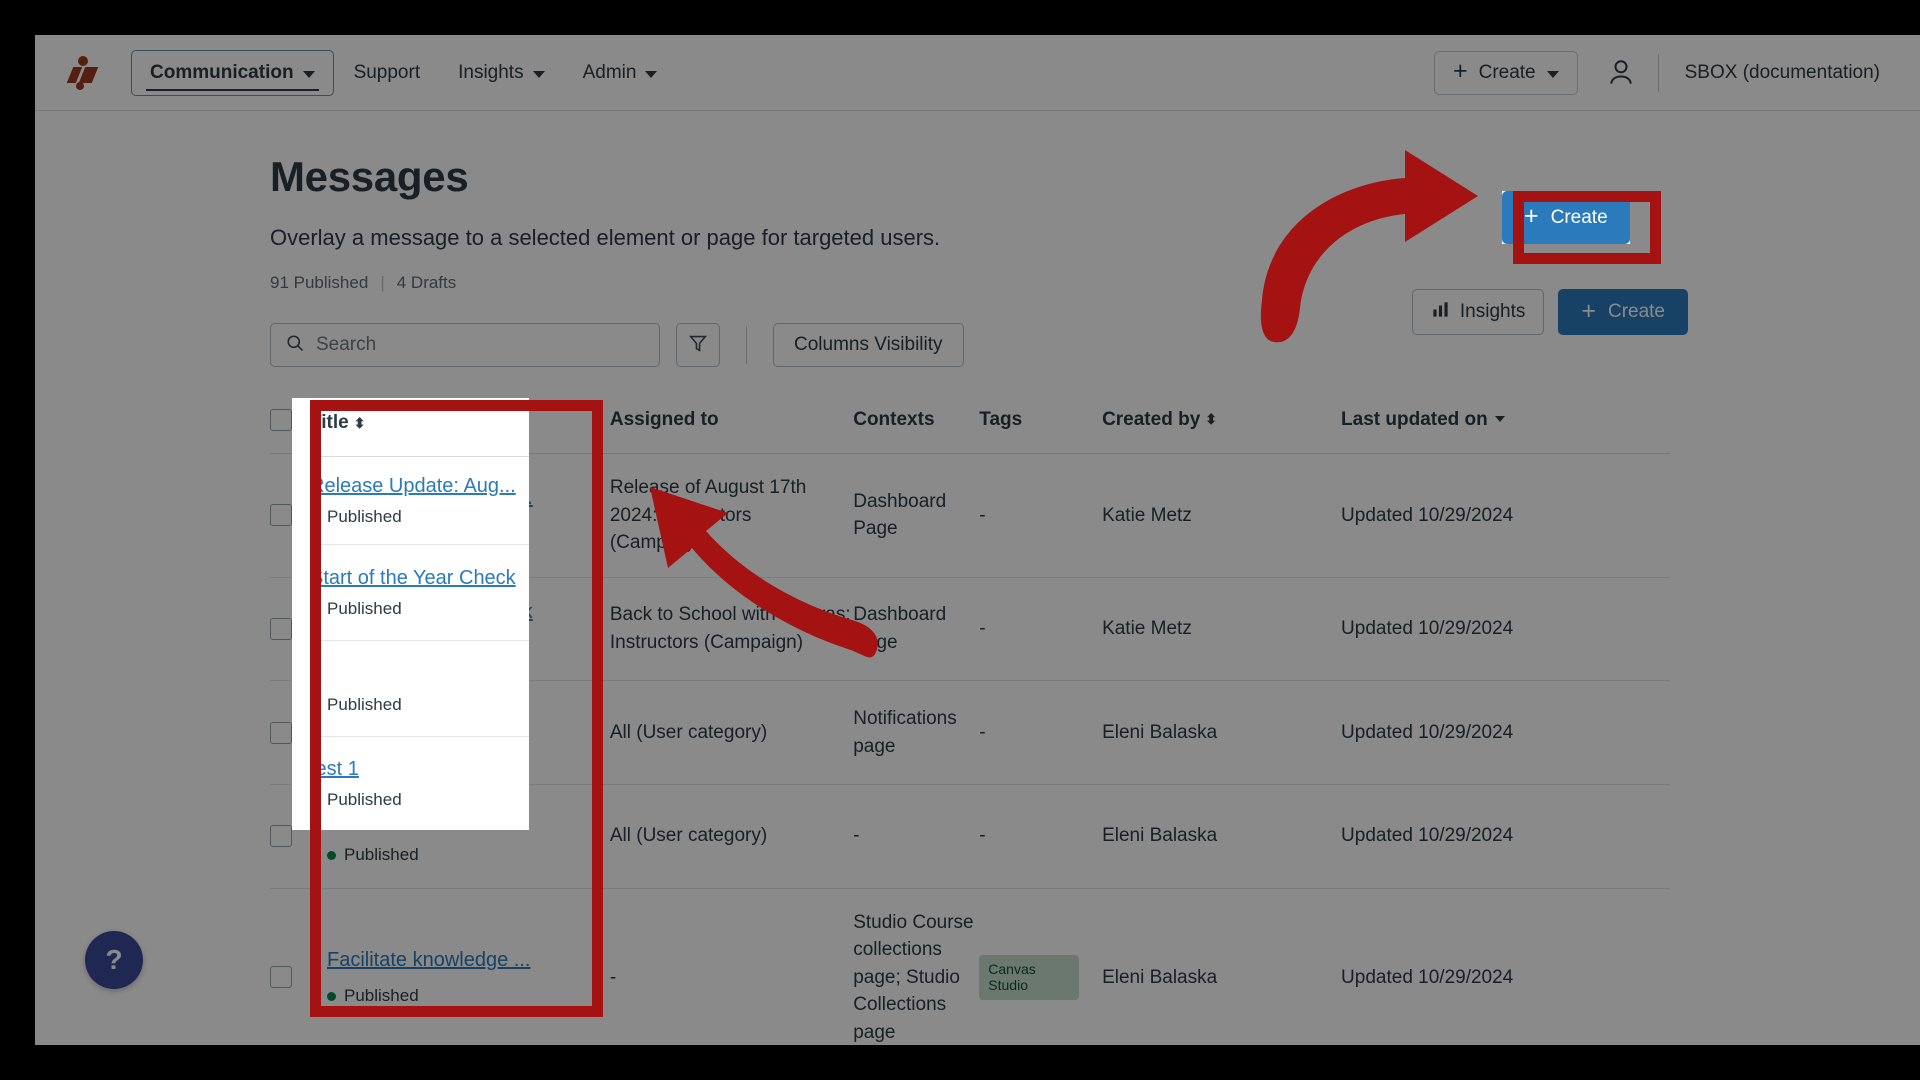  What do you see at coordinates (1782, 72) in the screenshot?
I see `account-name-label: SBOX (documentation)` at bounding box center [1782, 72].